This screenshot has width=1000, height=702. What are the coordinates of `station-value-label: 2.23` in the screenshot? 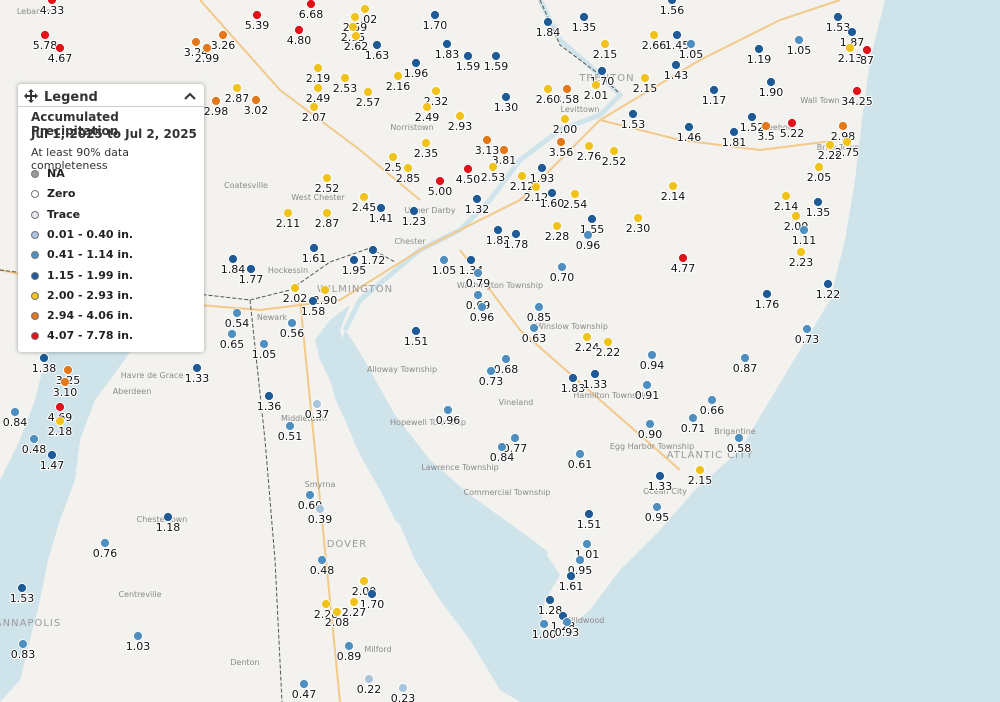 It's located at (801, 262).